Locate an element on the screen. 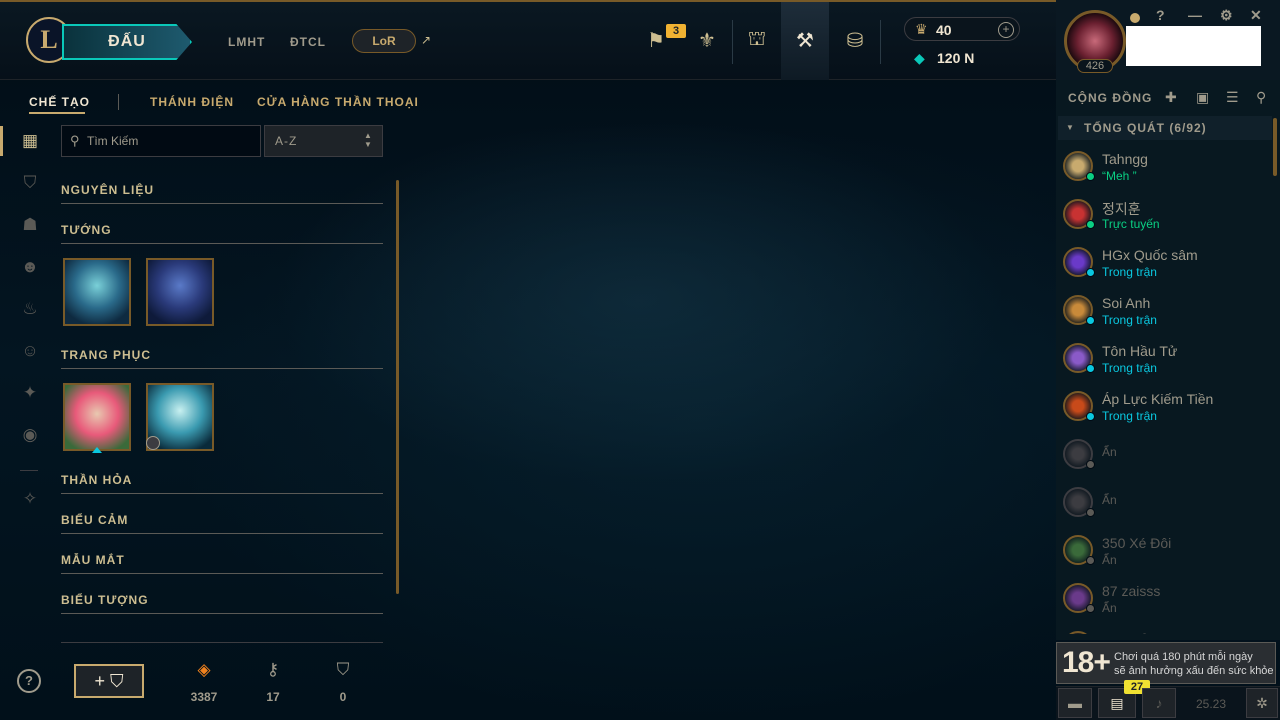 This screenshot has height=720, width=1280. add-friend-icon: ✚ is located at coordinates (1171, 97).